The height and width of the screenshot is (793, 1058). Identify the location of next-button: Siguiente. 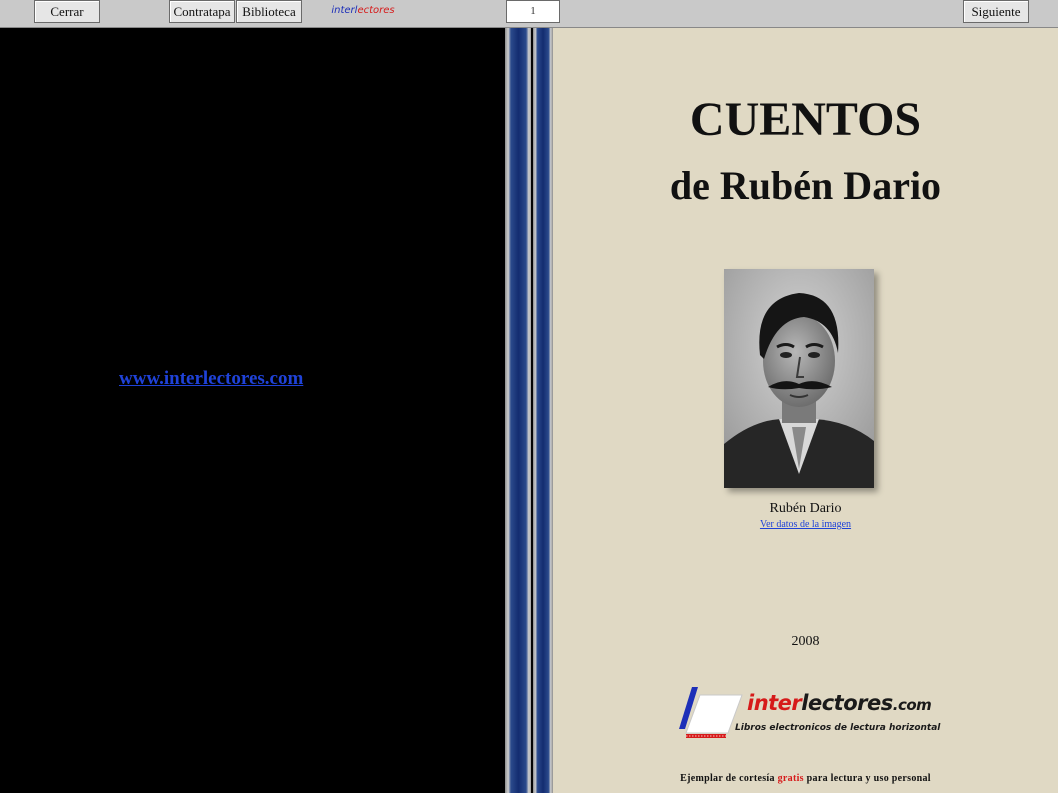
(996, 11).